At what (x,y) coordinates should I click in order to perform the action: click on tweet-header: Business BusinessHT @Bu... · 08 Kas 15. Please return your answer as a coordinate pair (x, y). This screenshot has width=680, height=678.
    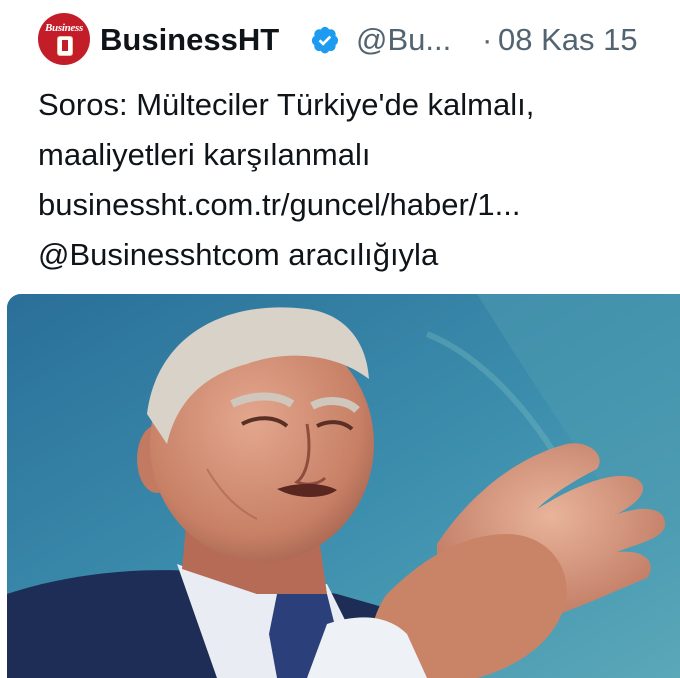
    Looking at the image, I should click on (358, 40).